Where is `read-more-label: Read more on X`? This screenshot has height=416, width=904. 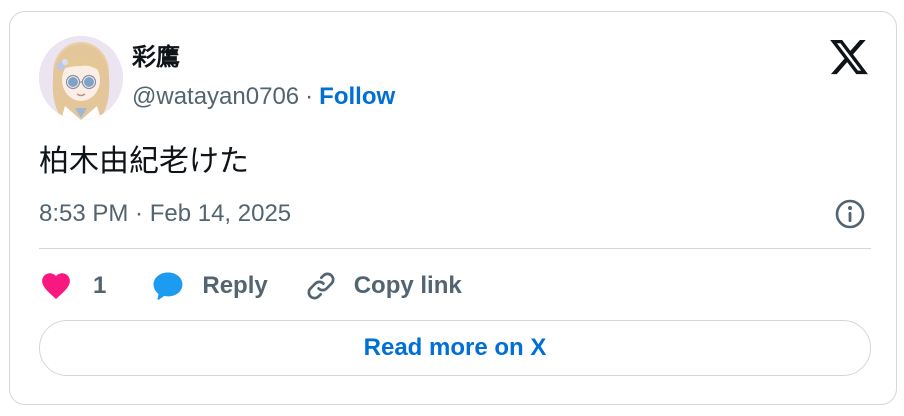 read-more-label: Read more on X is located at coordinates (455, 347).